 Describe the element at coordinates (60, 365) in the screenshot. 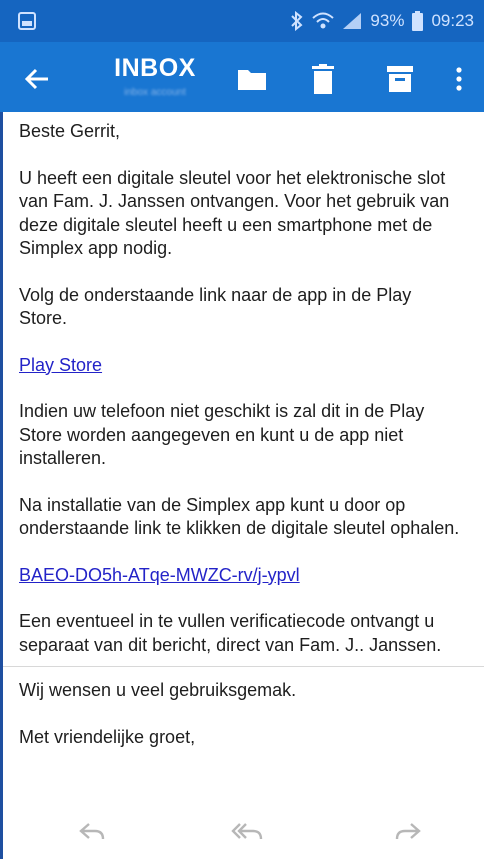

I see `play-store-link: Play Store` at that location.